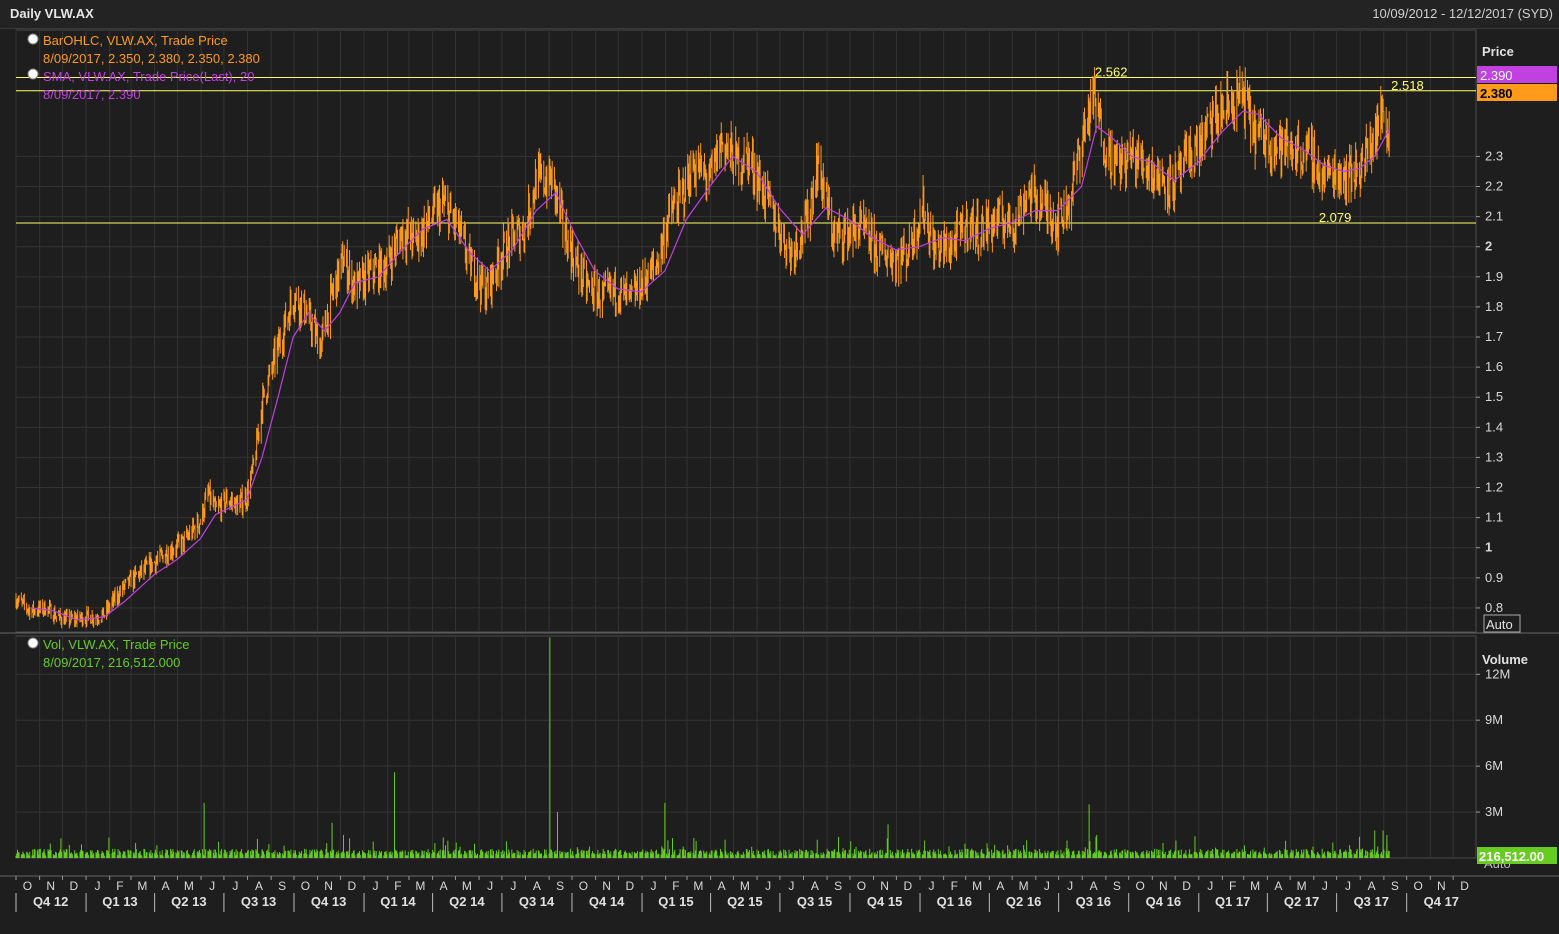 This screenshot has height=934, width=1559. I want to click on quarter-label: Q4 17, so click(1441, 901).